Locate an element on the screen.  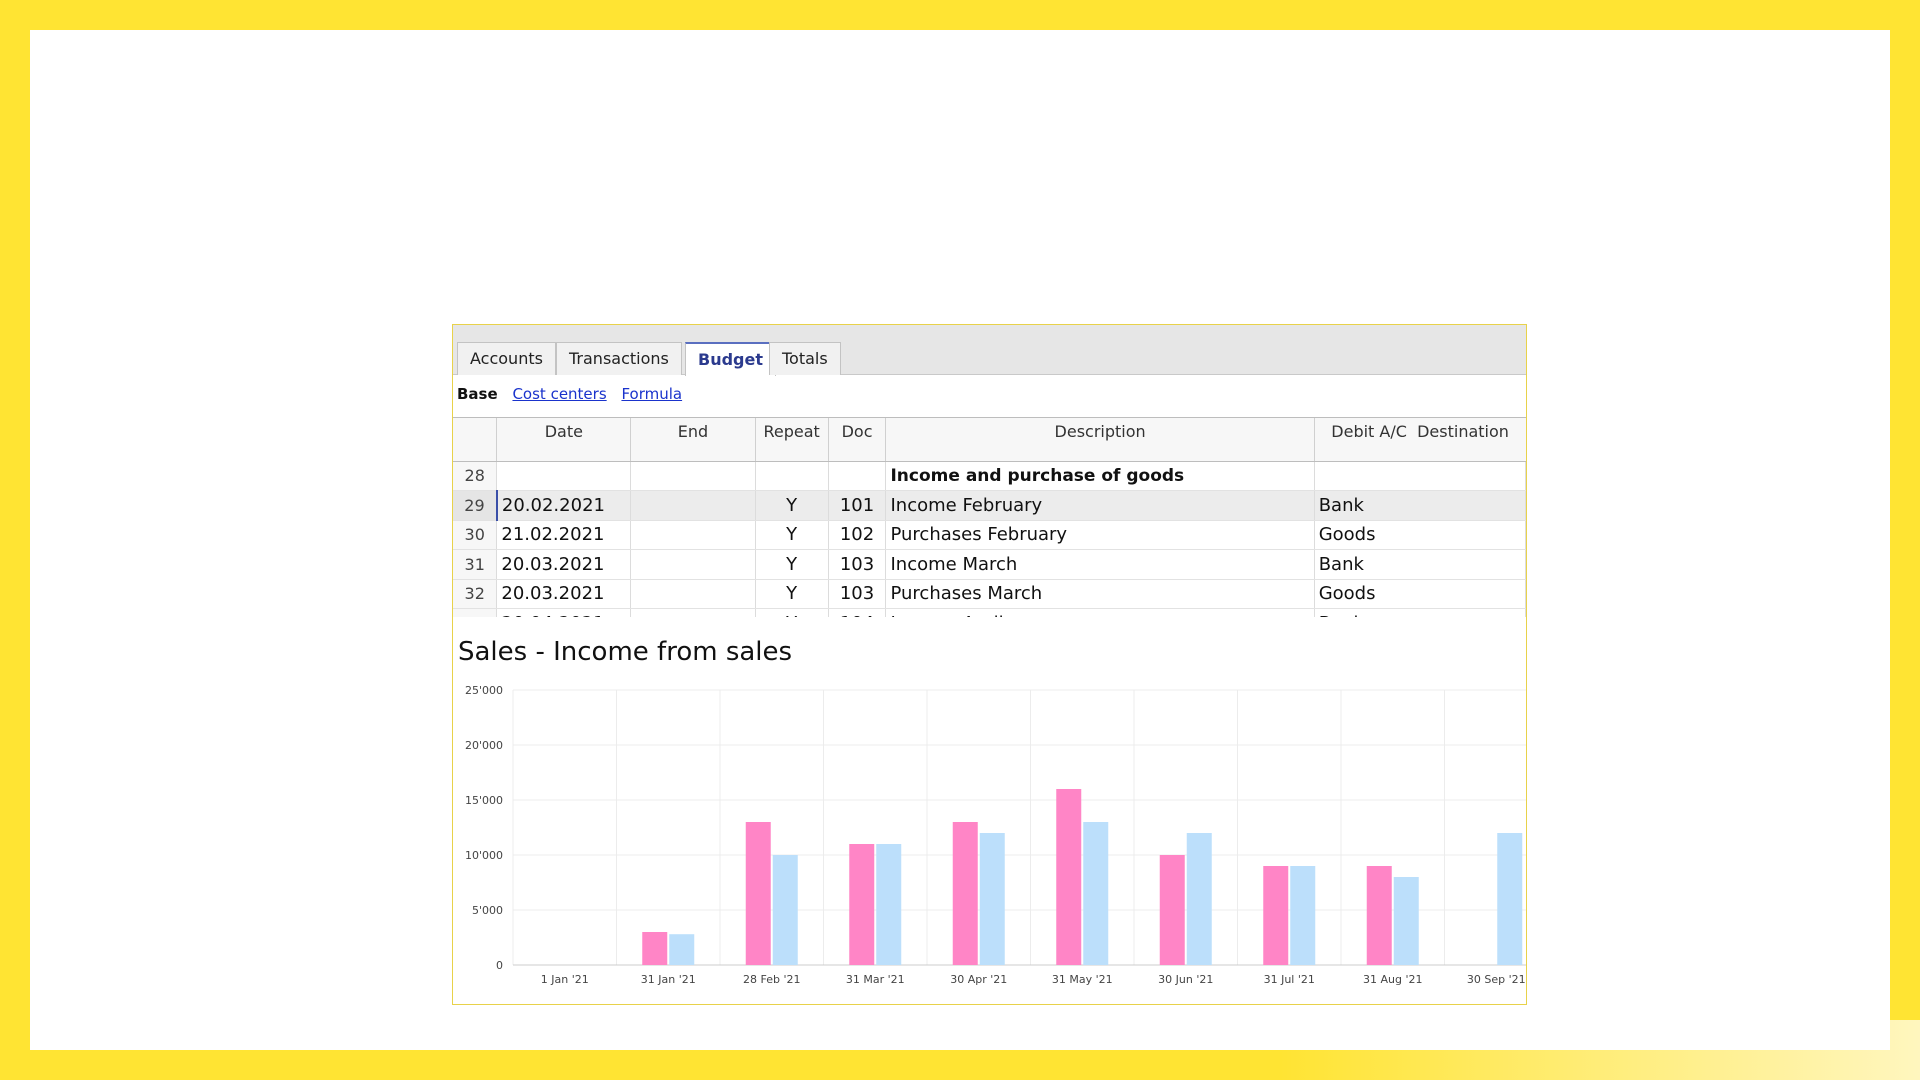
view-cost-centers-link: Cost centers is located at coordinates (559, 394).